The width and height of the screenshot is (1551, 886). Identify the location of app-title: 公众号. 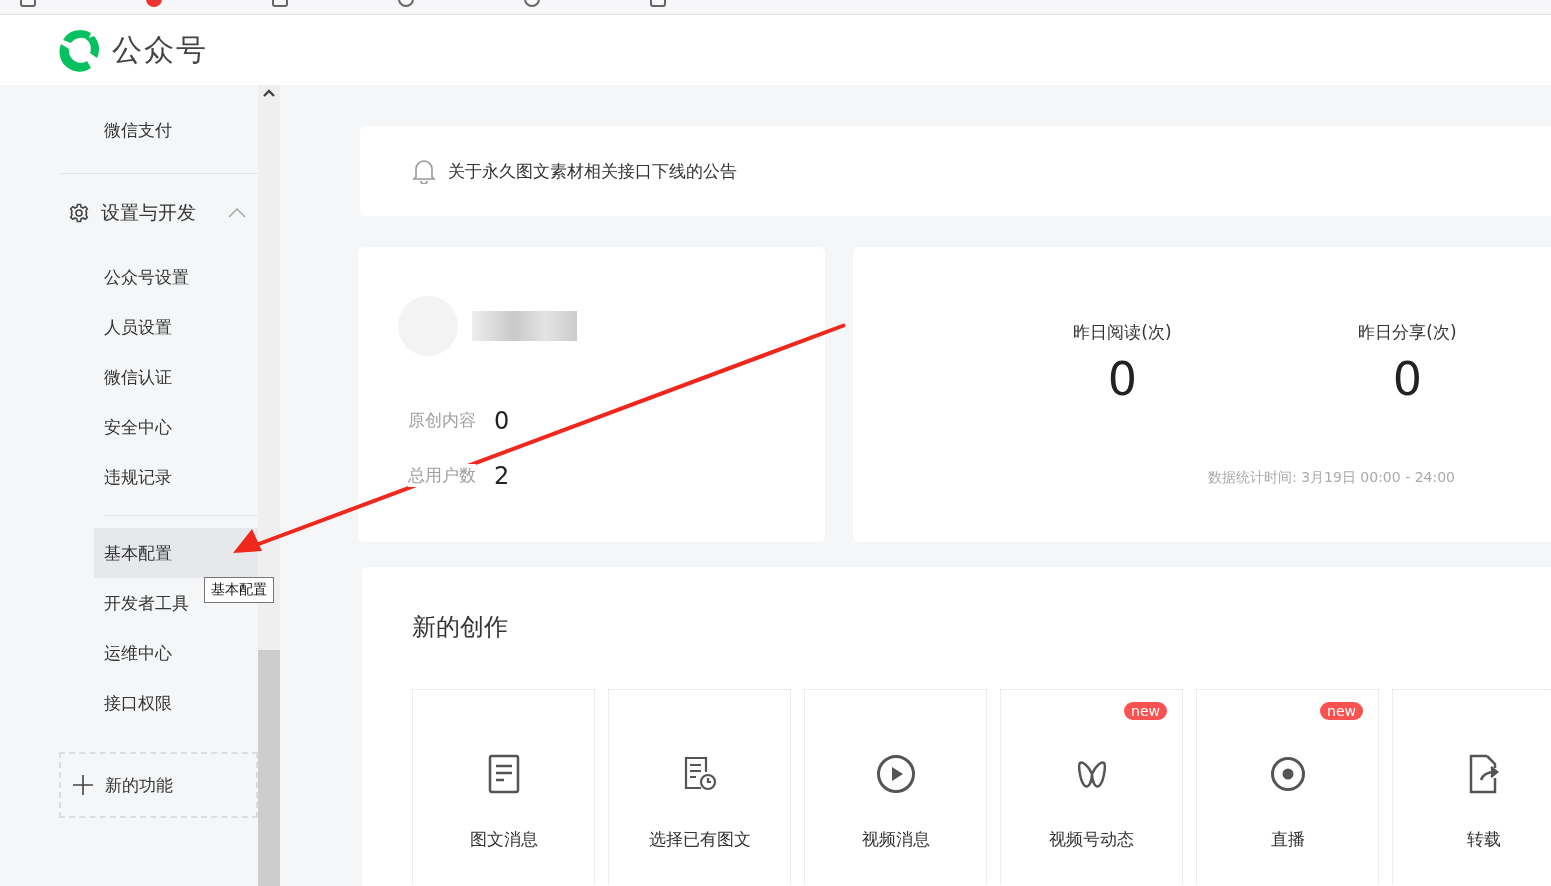
(160, 49).